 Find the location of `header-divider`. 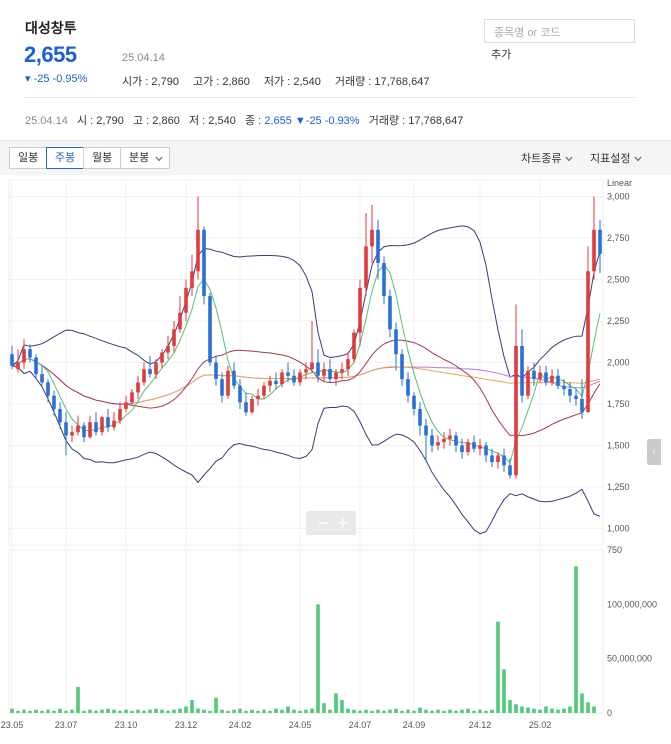

header-divider is located at coordinates (330, 97).